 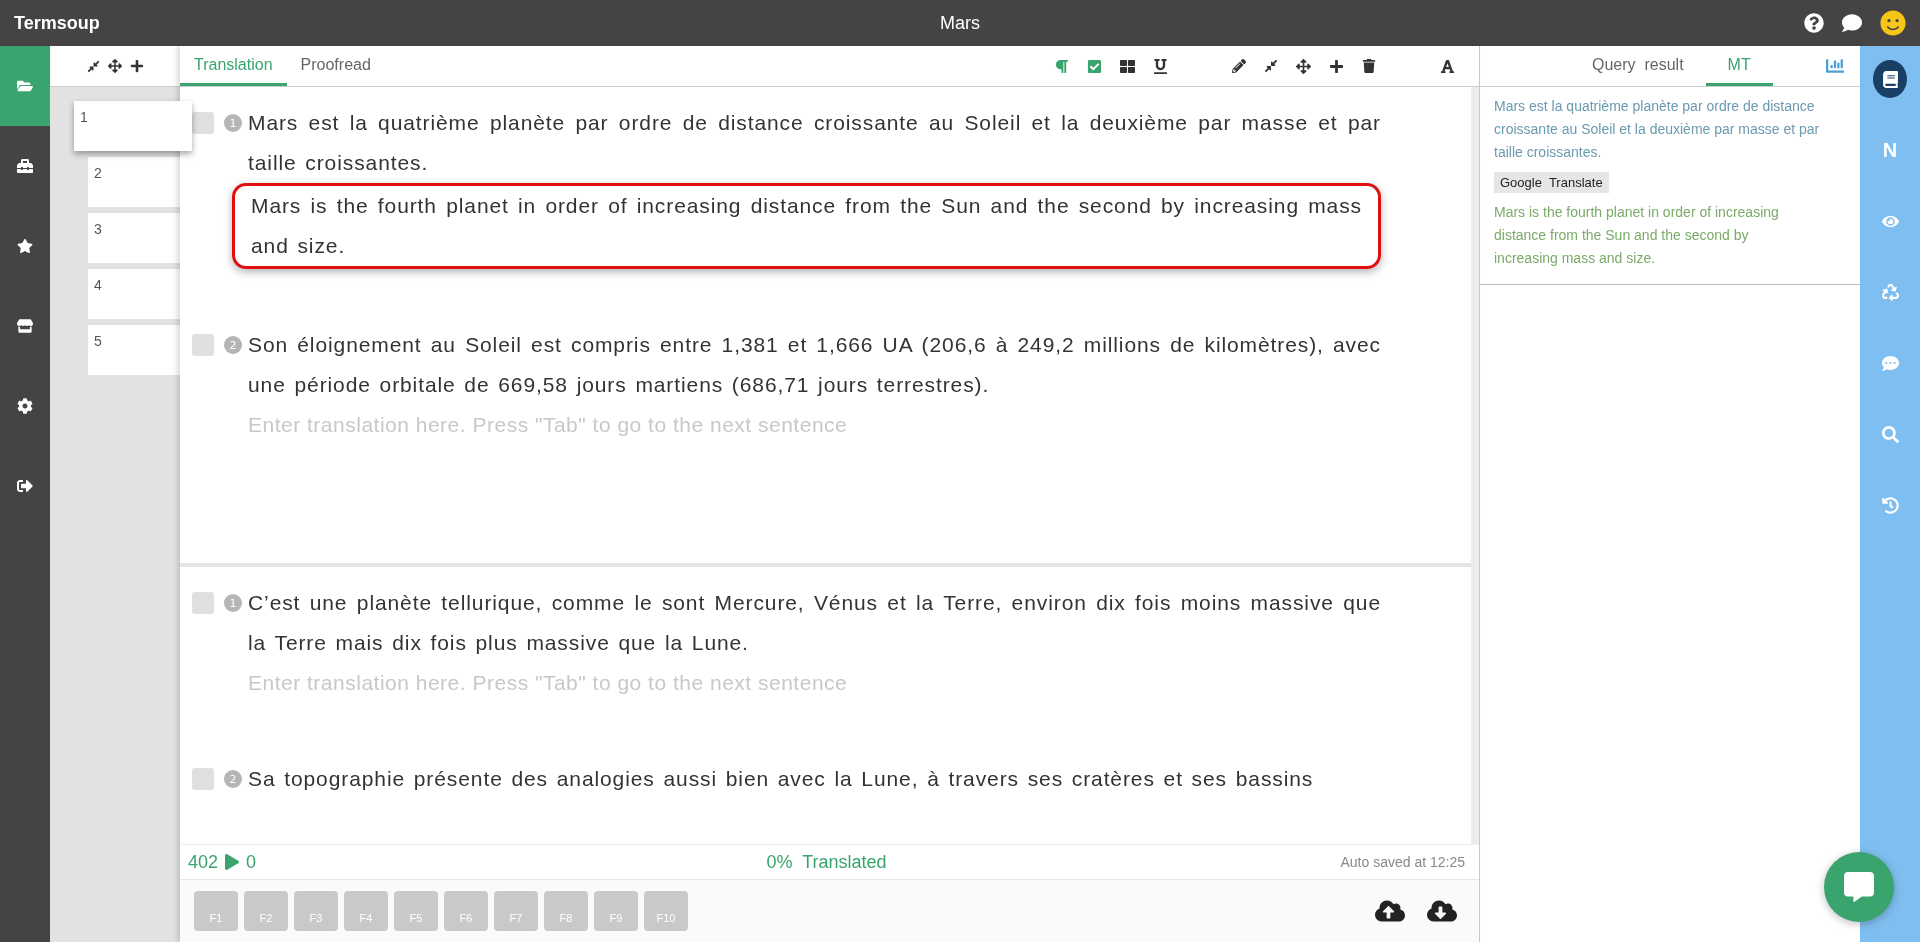 What do you see at coordinates (233, 66) in the screenshot?
I see `editor-tab: Translation` at bounding box center [233, 66].